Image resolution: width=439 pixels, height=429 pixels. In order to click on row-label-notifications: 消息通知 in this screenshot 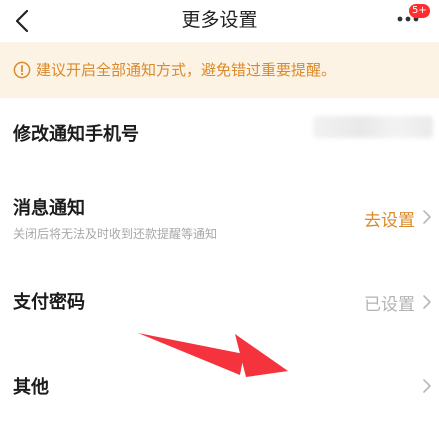, I will do `click(49, 208)`.